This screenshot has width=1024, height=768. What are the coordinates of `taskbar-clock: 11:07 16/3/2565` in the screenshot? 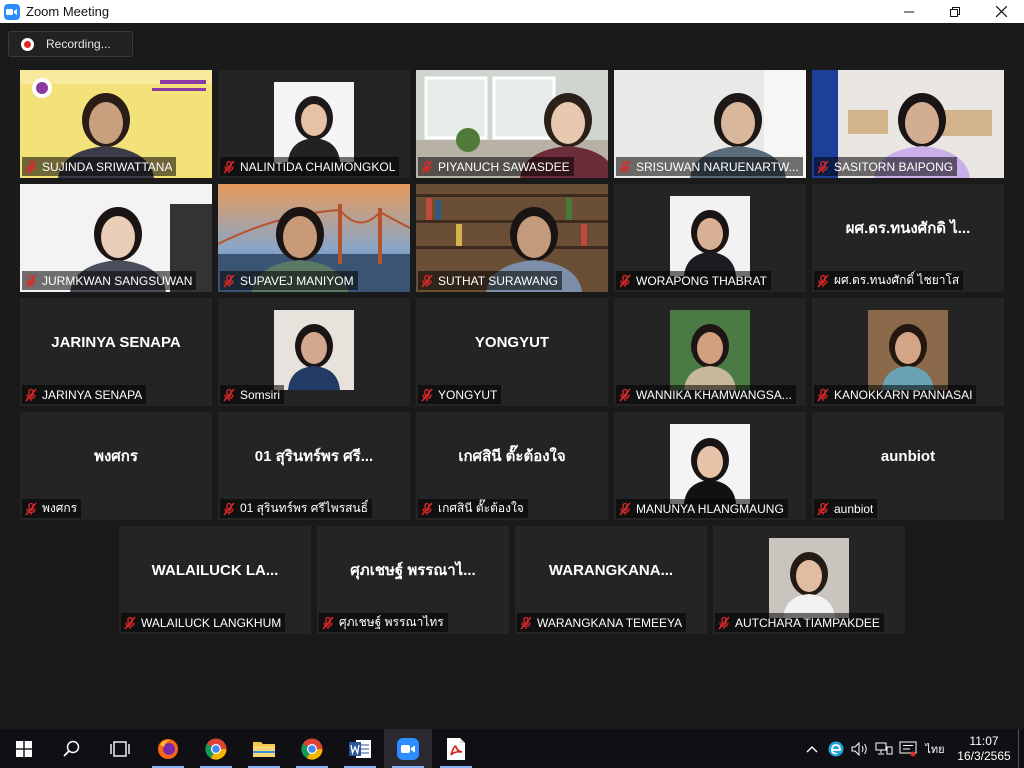 It's located at (984, 749).